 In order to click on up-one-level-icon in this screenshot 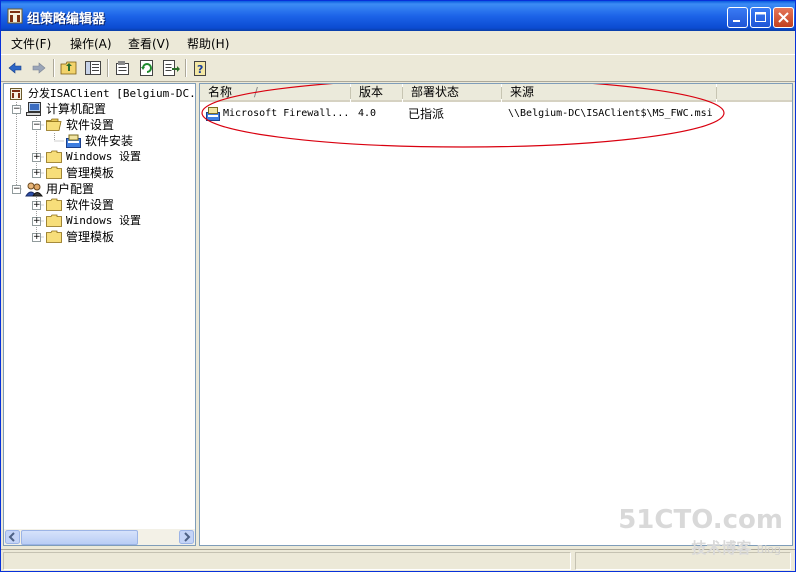, I will do `click(69, 68)`.